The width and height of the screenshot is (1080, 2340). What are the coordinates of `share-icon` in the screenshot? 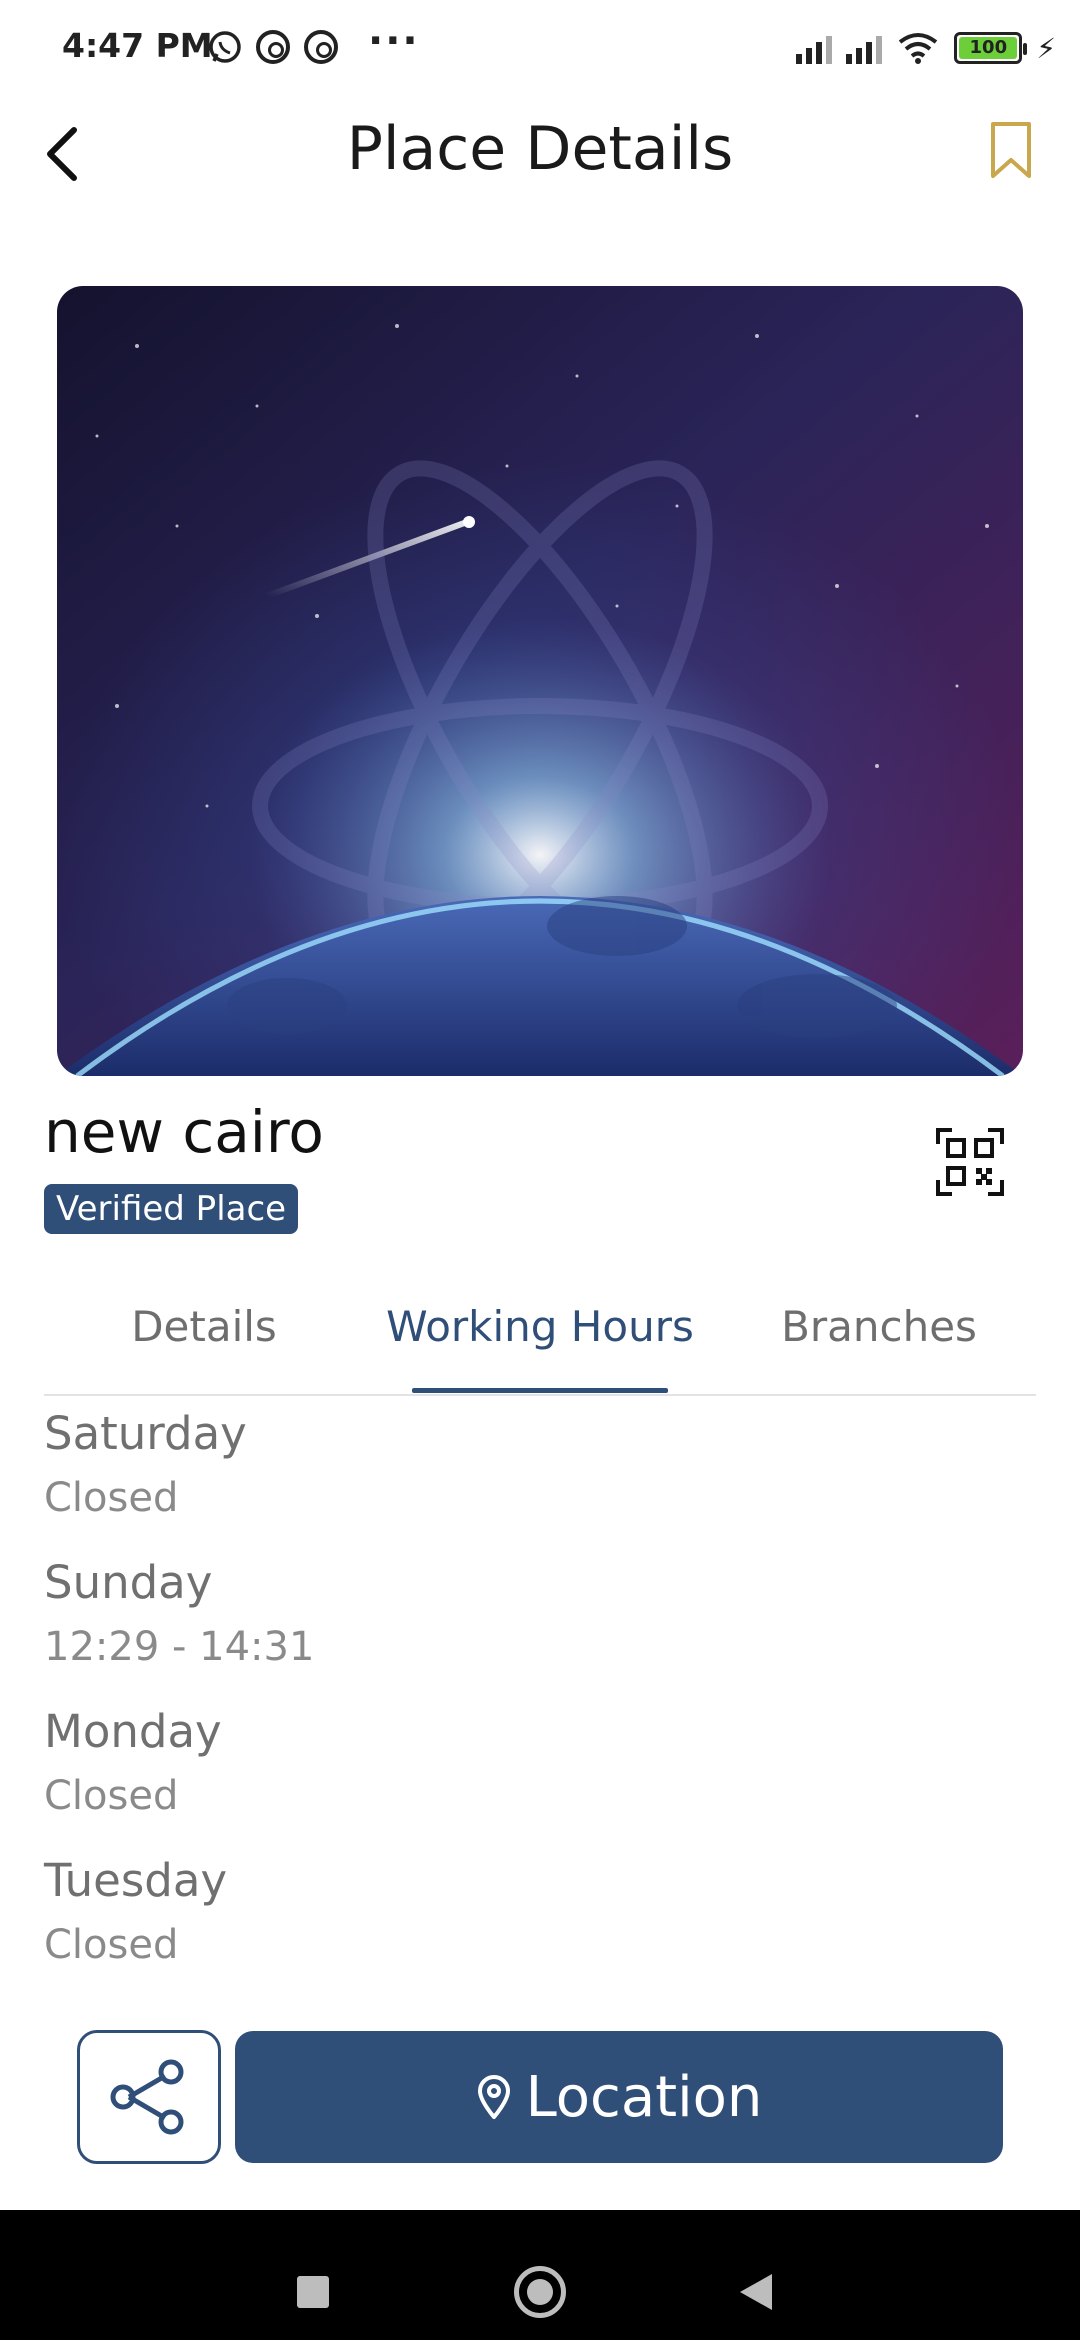 It's located at (147, 2097).